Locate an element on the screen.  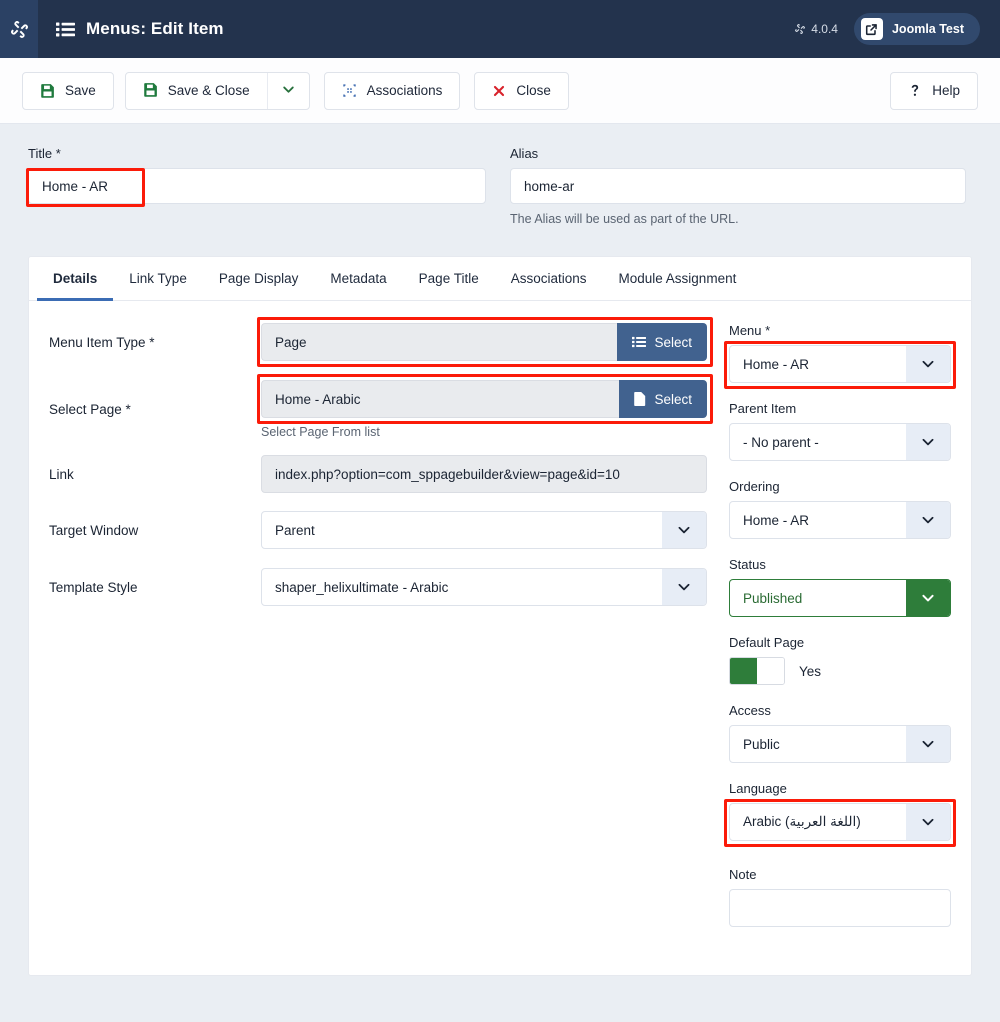
page-title: Menus: Edit Item is located at coordinates (155, 28).